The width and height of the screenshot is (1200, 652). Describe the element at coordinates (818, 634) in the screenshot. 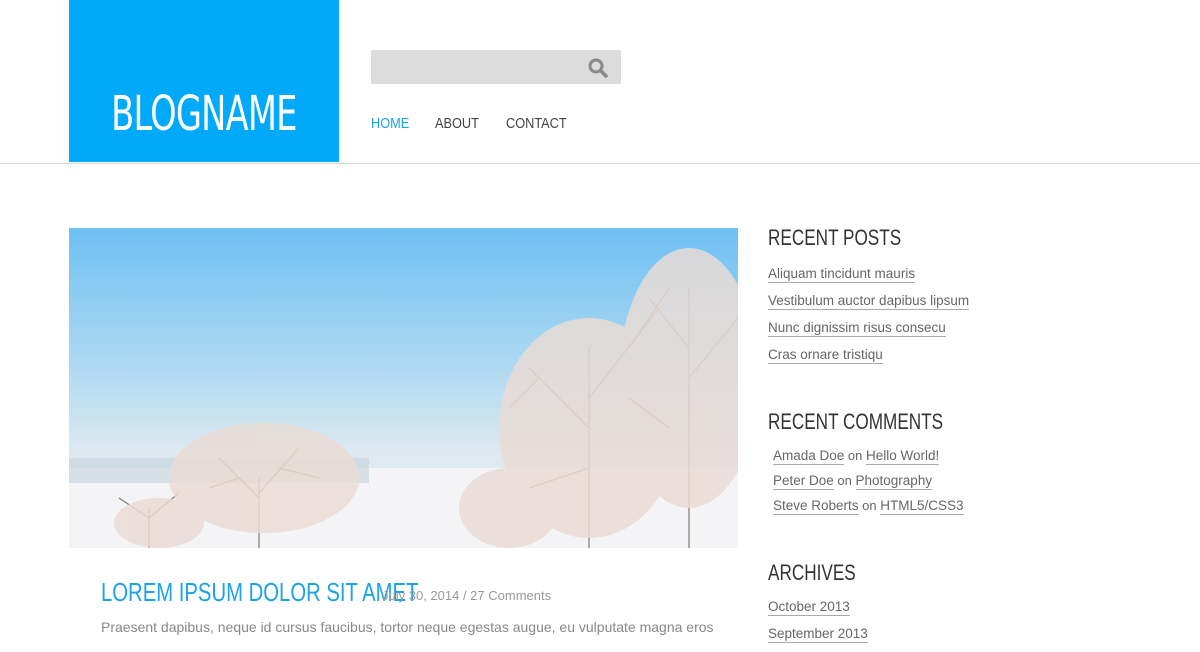

I see `archive-link: September 2013` at that location.